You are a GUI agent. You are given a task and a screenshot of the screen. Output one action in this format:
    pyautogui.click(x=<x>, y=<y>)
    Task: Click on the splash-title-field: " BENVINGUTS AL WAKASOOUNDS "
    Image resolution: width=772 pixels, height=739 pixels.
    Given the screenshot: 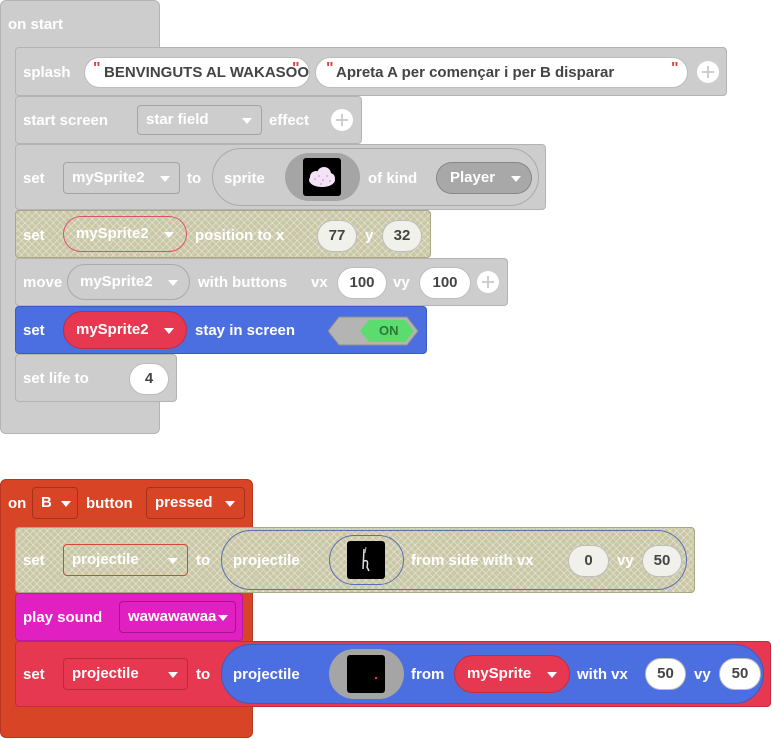 What is the action you would take?
    pyautogui.click(x=197, y=72)
    